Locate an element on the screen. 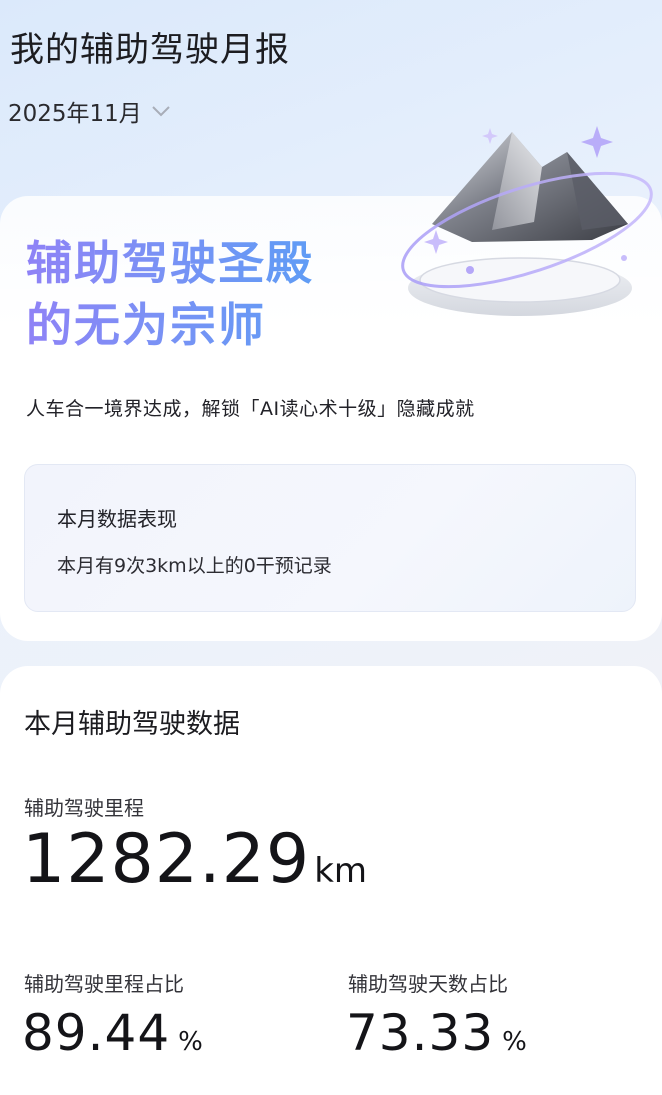  days-ratio-label: 辅助驾驶天数占比 is located at coordinates (428, 984).